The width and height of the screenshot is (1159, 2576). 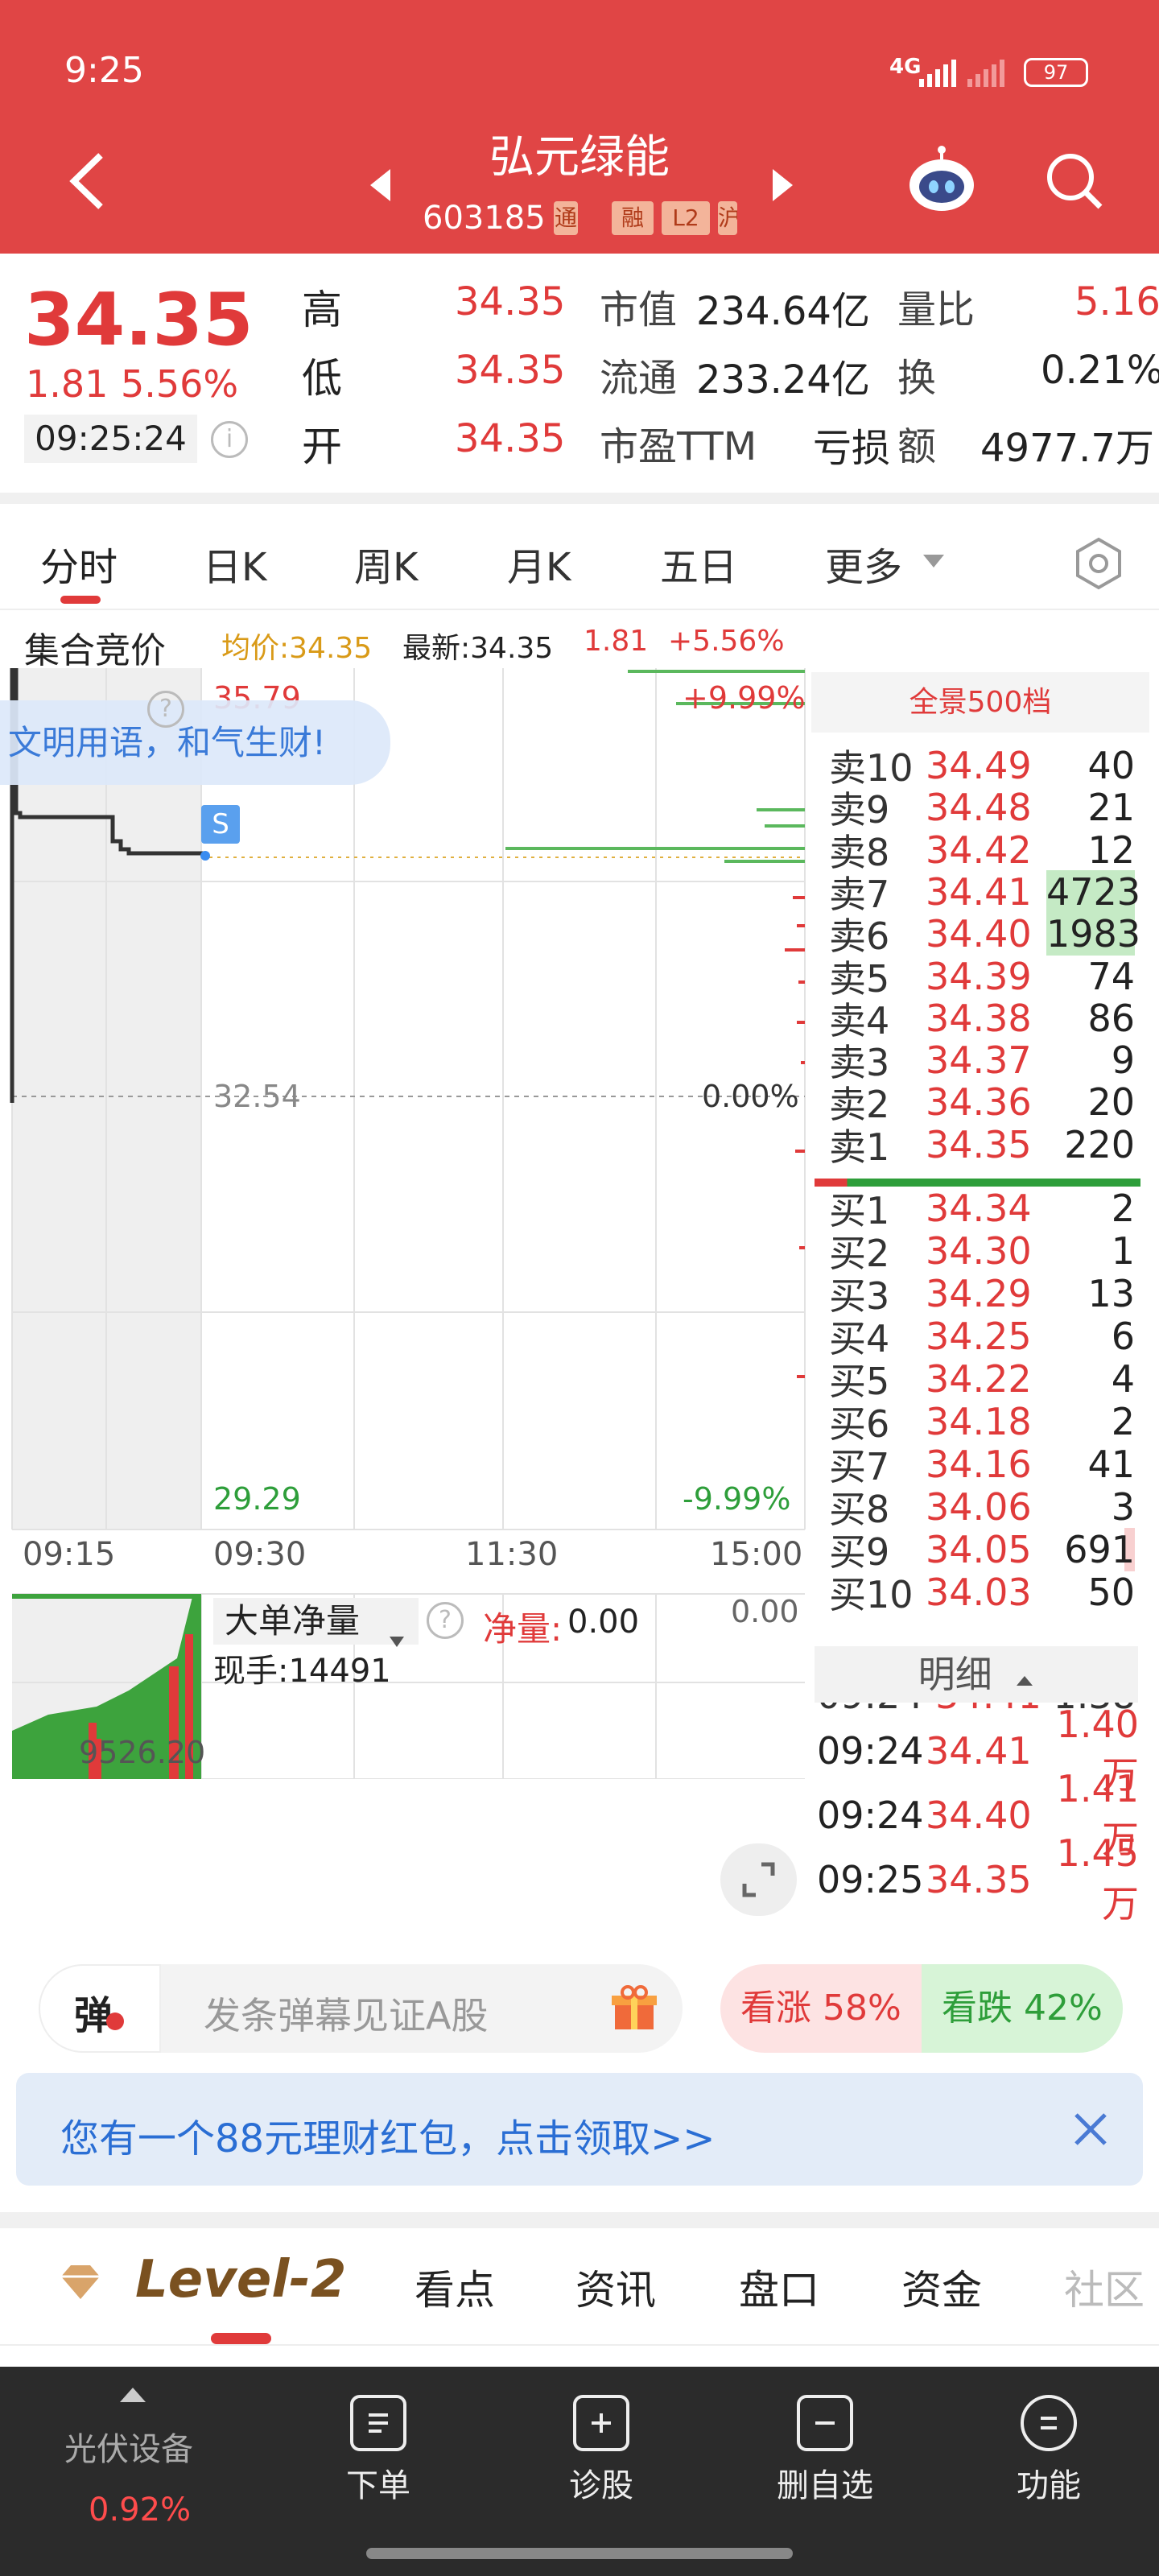 I want to click on s-marker: S, so click(x=220, y=824).